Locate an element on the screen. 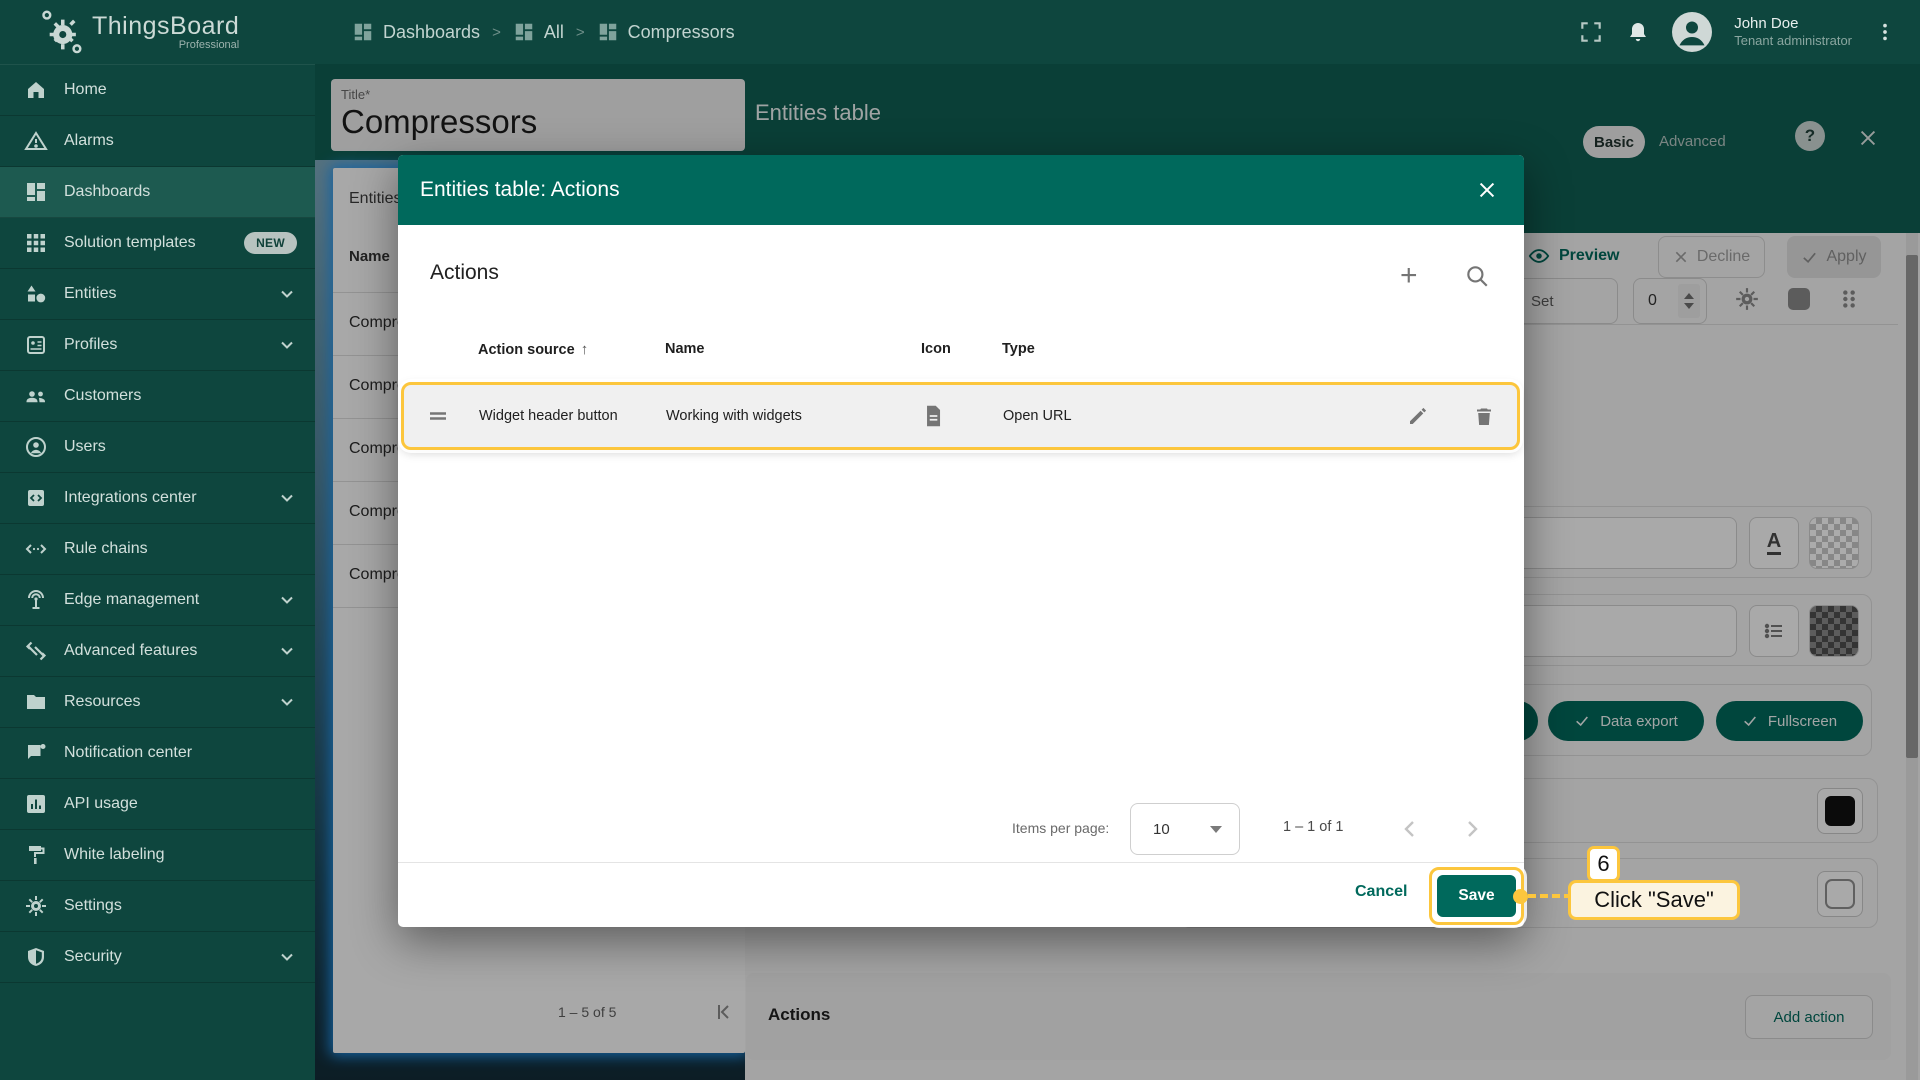 The image size is (1920, 1080). people-icon is located at coordinates (36, 396).